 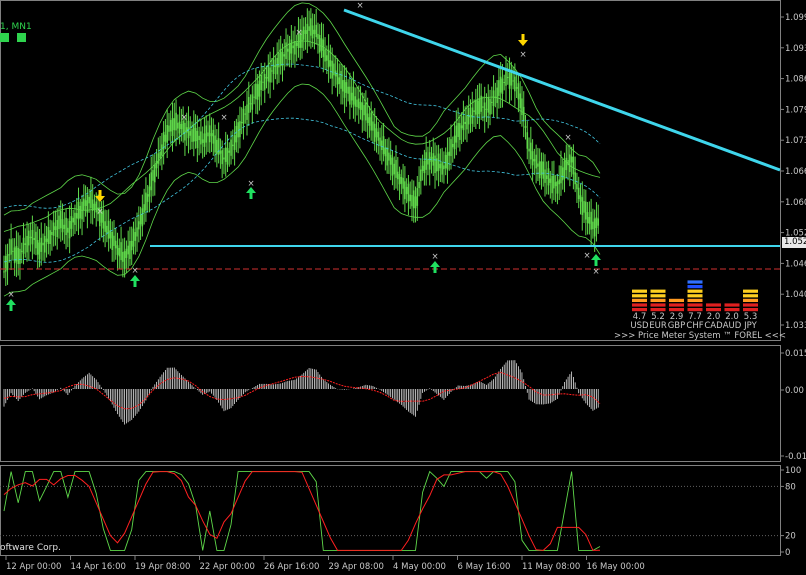 What do you see at coordinates (16, 27) in the screenshot?
I see `timeframe-label: 1, MN1` at bounding box center [16, 27].